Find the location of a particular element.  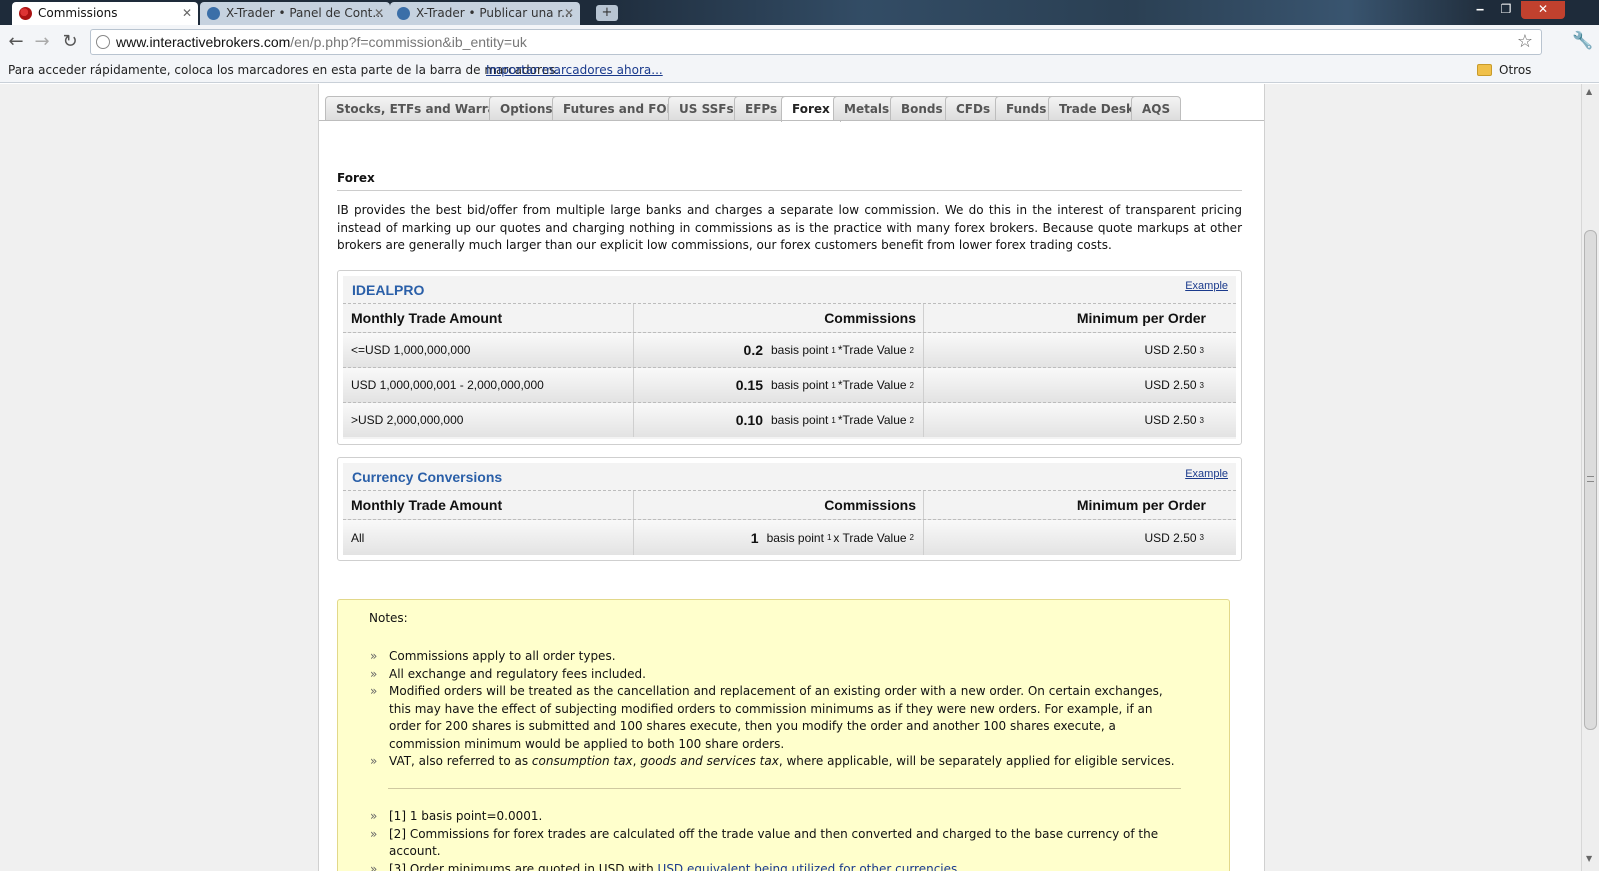

browser-tab-commissions: Commissions ✕ is located at coordinates (105, 13).